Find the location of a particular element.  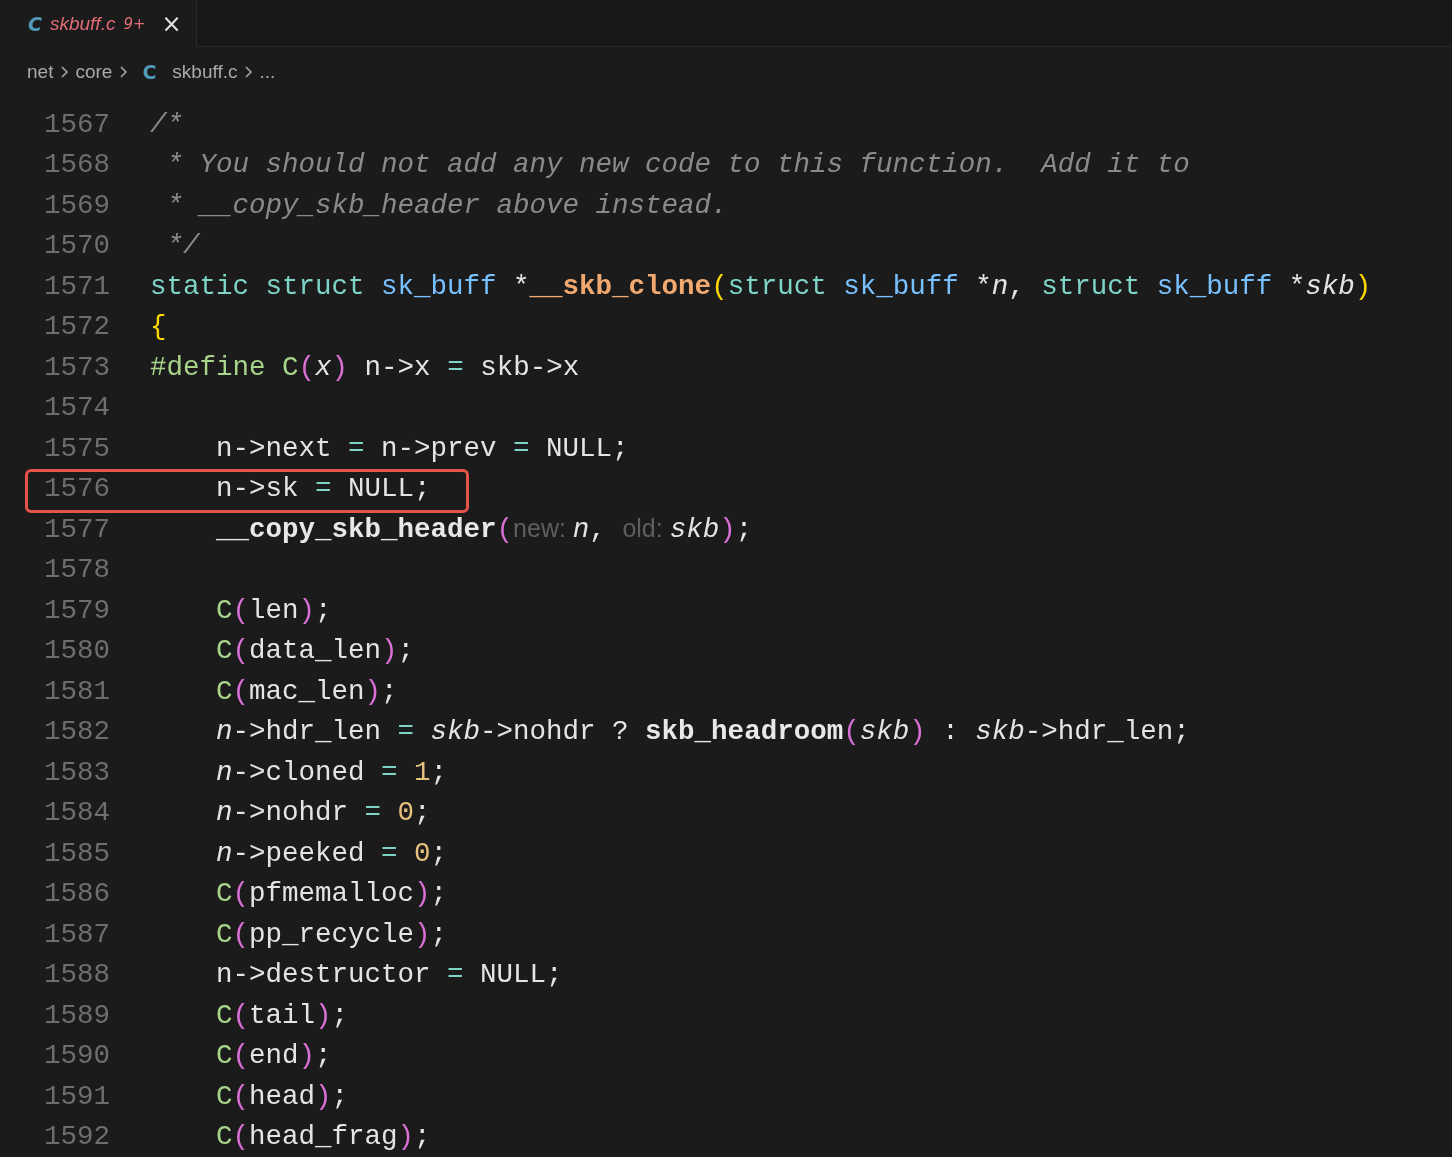

editor-tab: C skbuff.c 9+ × is located at coordinates (98, 23).